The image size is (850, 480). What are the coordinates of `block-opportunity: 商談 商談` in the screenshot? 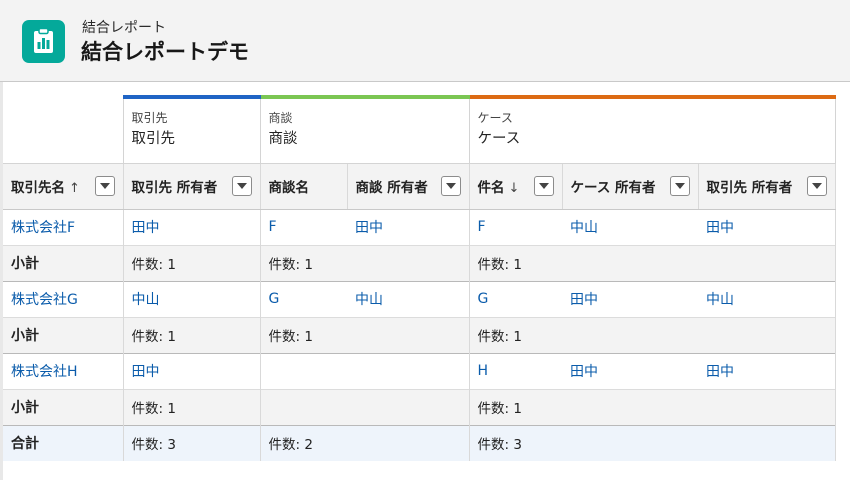 It's located at (364, 129).